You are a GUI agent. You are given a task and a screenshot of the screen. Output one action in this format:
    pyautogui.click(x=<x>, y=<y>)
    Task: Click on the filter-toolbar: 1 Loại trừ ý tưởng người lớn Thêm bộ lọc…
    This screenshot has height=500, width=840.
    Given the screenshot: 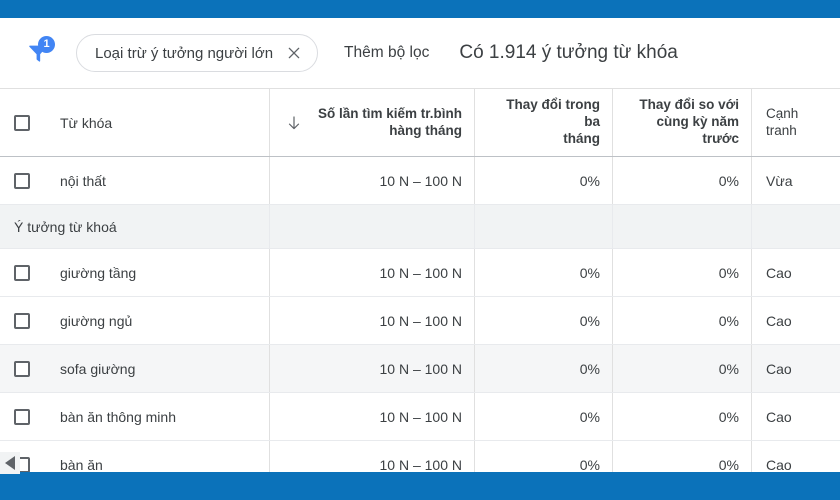 What is the action you would take?
    pyautogui.click(x=420, y=53)
    